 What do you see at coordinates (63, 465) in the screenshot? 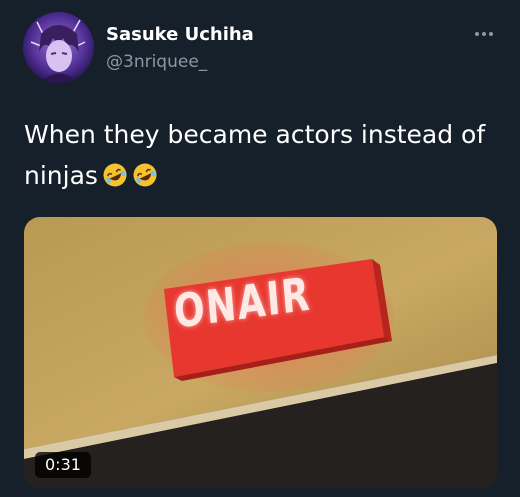
I see `video-duration-badge: 0:31` at bounding box center [63, 465].